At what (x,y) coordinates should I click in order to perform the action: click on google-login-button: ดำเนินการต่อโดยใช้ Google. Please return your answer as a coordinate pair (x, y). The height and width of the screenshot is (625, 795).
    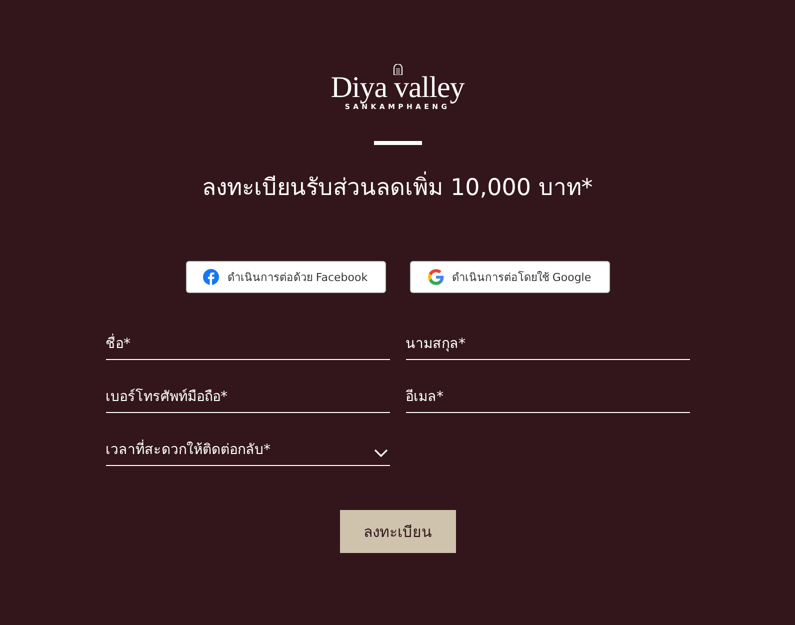
    Looking at the image, I should click on (510, 277).